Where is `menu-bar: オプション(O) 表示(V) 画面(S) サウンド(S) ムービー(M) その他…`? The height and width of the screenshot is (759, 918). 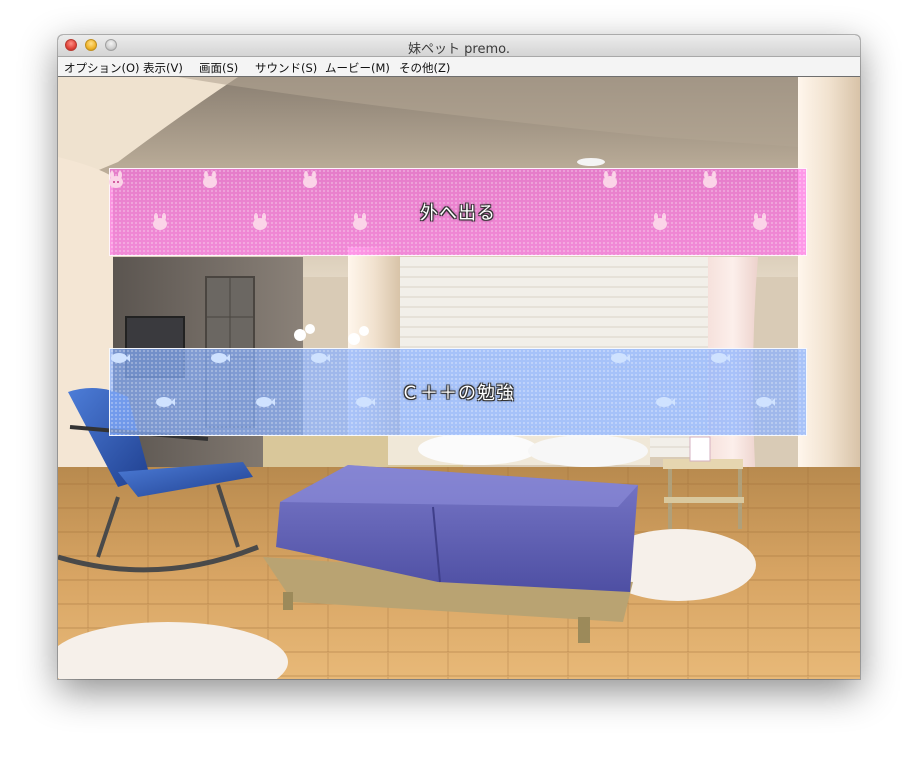 menu-bar: オプション(O) 表示(V) 画面(S) サウンド(S) ムービー(M) その他… is located at coordinates (459, 67).